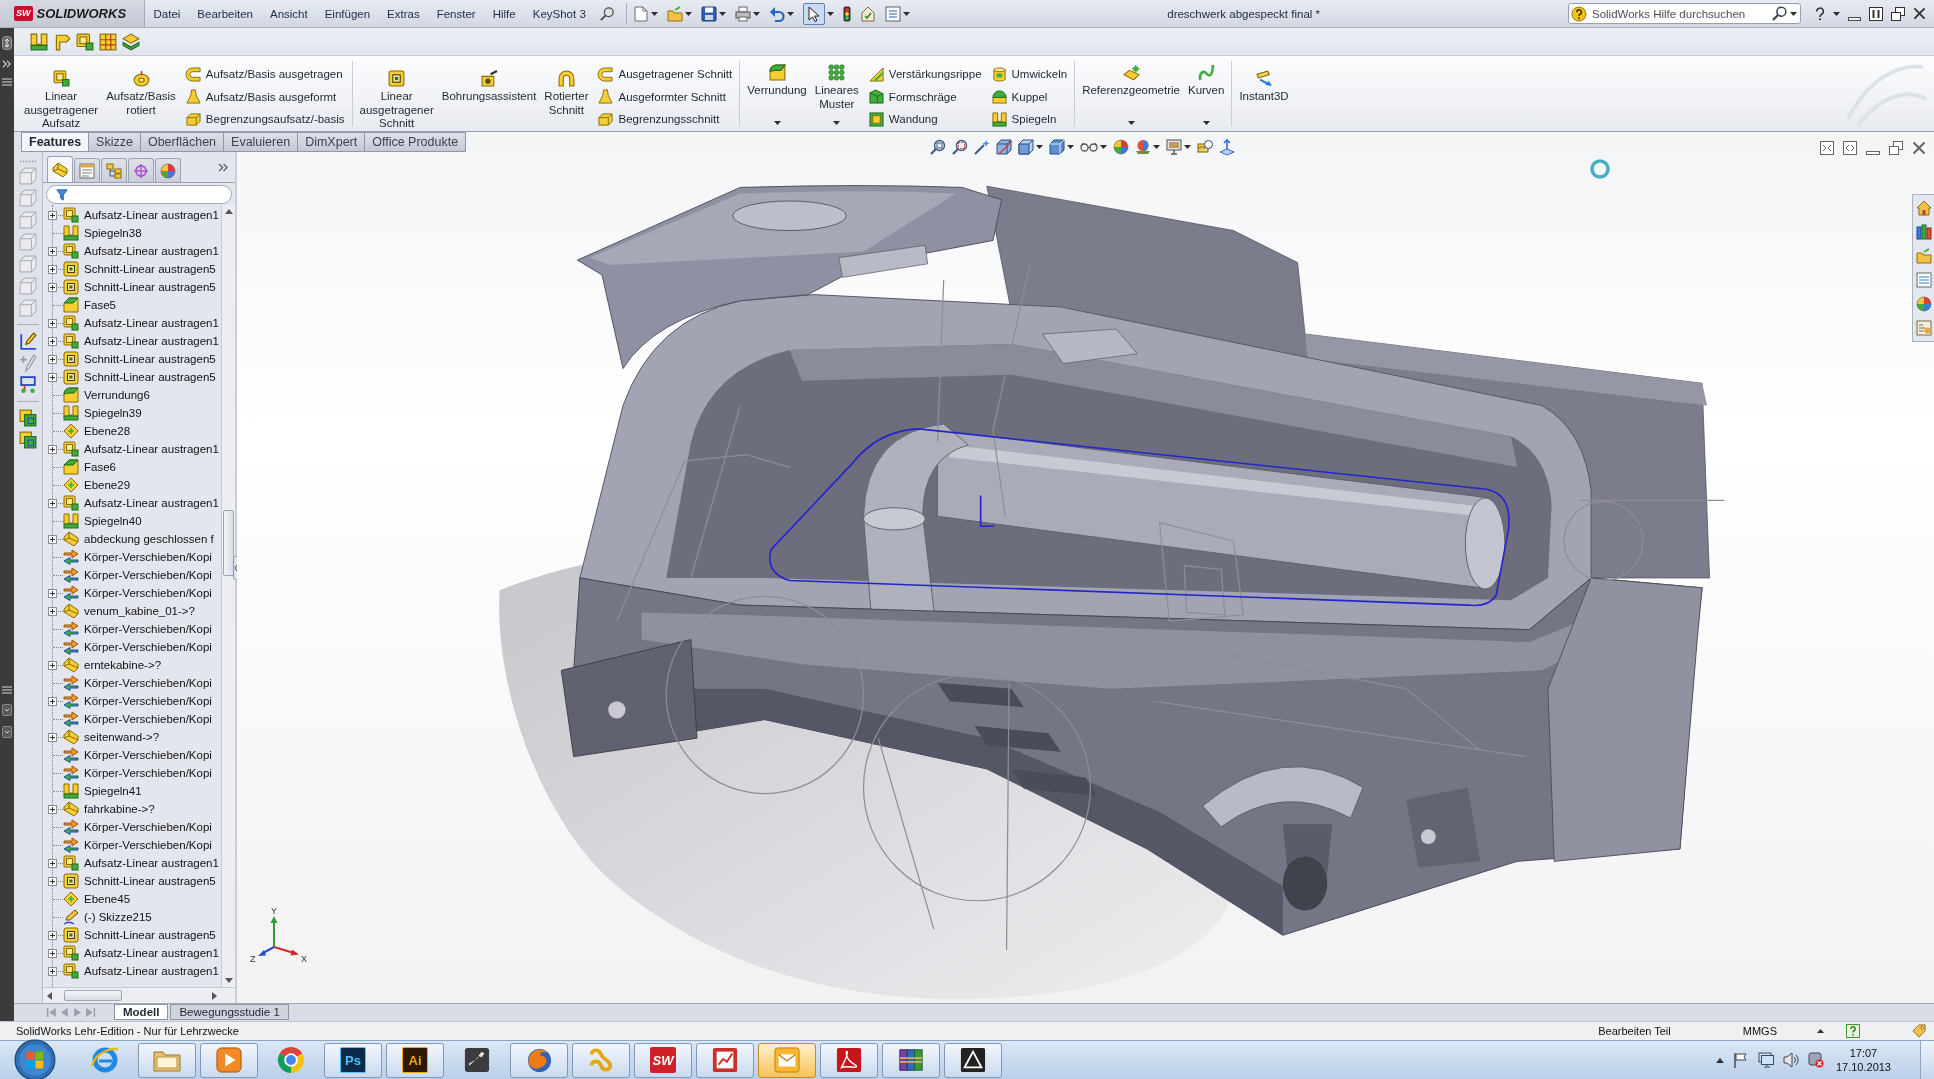 This screenshot has height=1079, width=1934. I want to click on small-panel-icon, so click(7, 710).